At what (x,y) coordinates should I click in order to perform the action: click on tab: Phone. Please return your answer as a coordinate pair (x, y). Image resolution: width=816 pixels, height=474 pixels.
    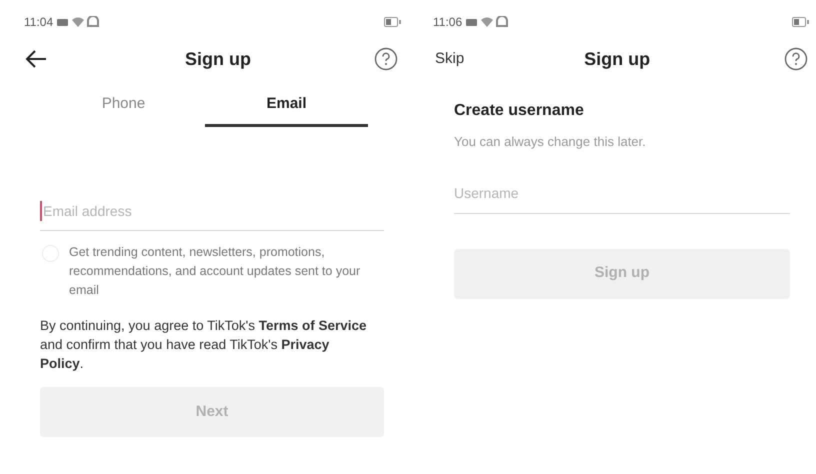
    Looking at the image, I should click on (123, 106).